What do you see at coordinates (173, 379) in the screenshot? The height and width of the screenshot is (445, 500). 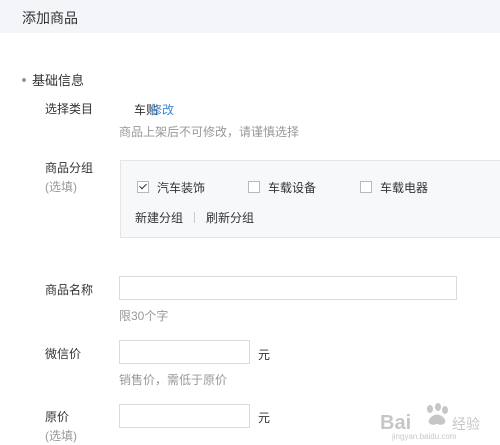 I see `wechat-price-hint: 销售价，需低于原价` at bounding box center [173, 379].